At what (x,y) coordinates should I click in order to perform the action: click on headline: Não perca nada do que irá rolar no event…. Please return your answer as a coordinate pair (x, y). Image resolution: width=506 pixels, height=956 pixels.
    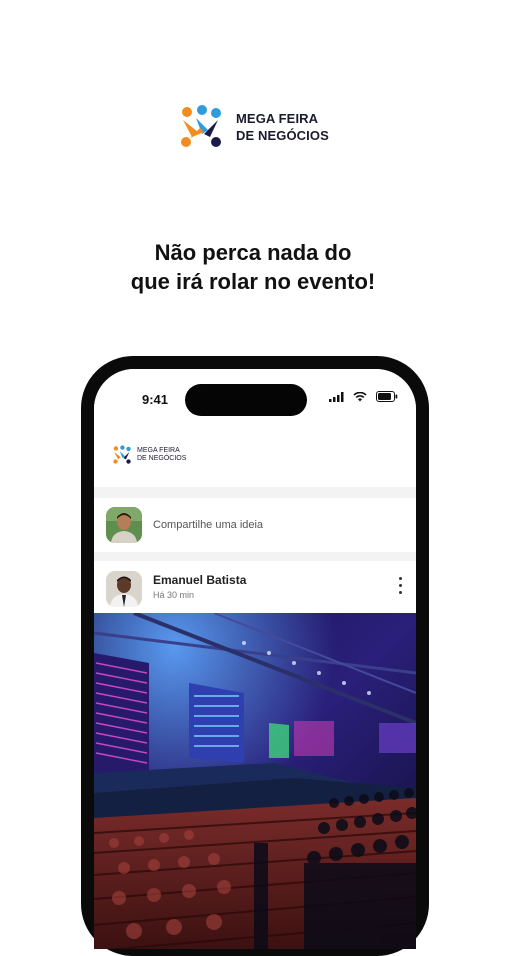
    Looking at the image, I should click on (253, 267).